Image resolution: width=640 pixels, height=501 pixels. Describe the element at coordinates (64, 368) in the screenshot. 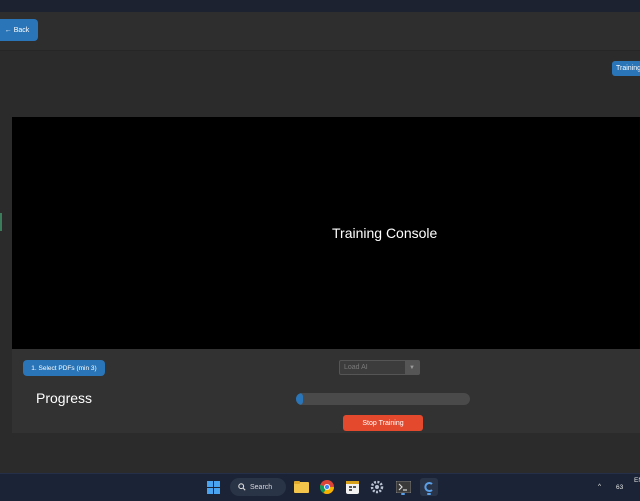

I see `select-pdfs-button: 1. Select PDFs (min 3)` at that location.